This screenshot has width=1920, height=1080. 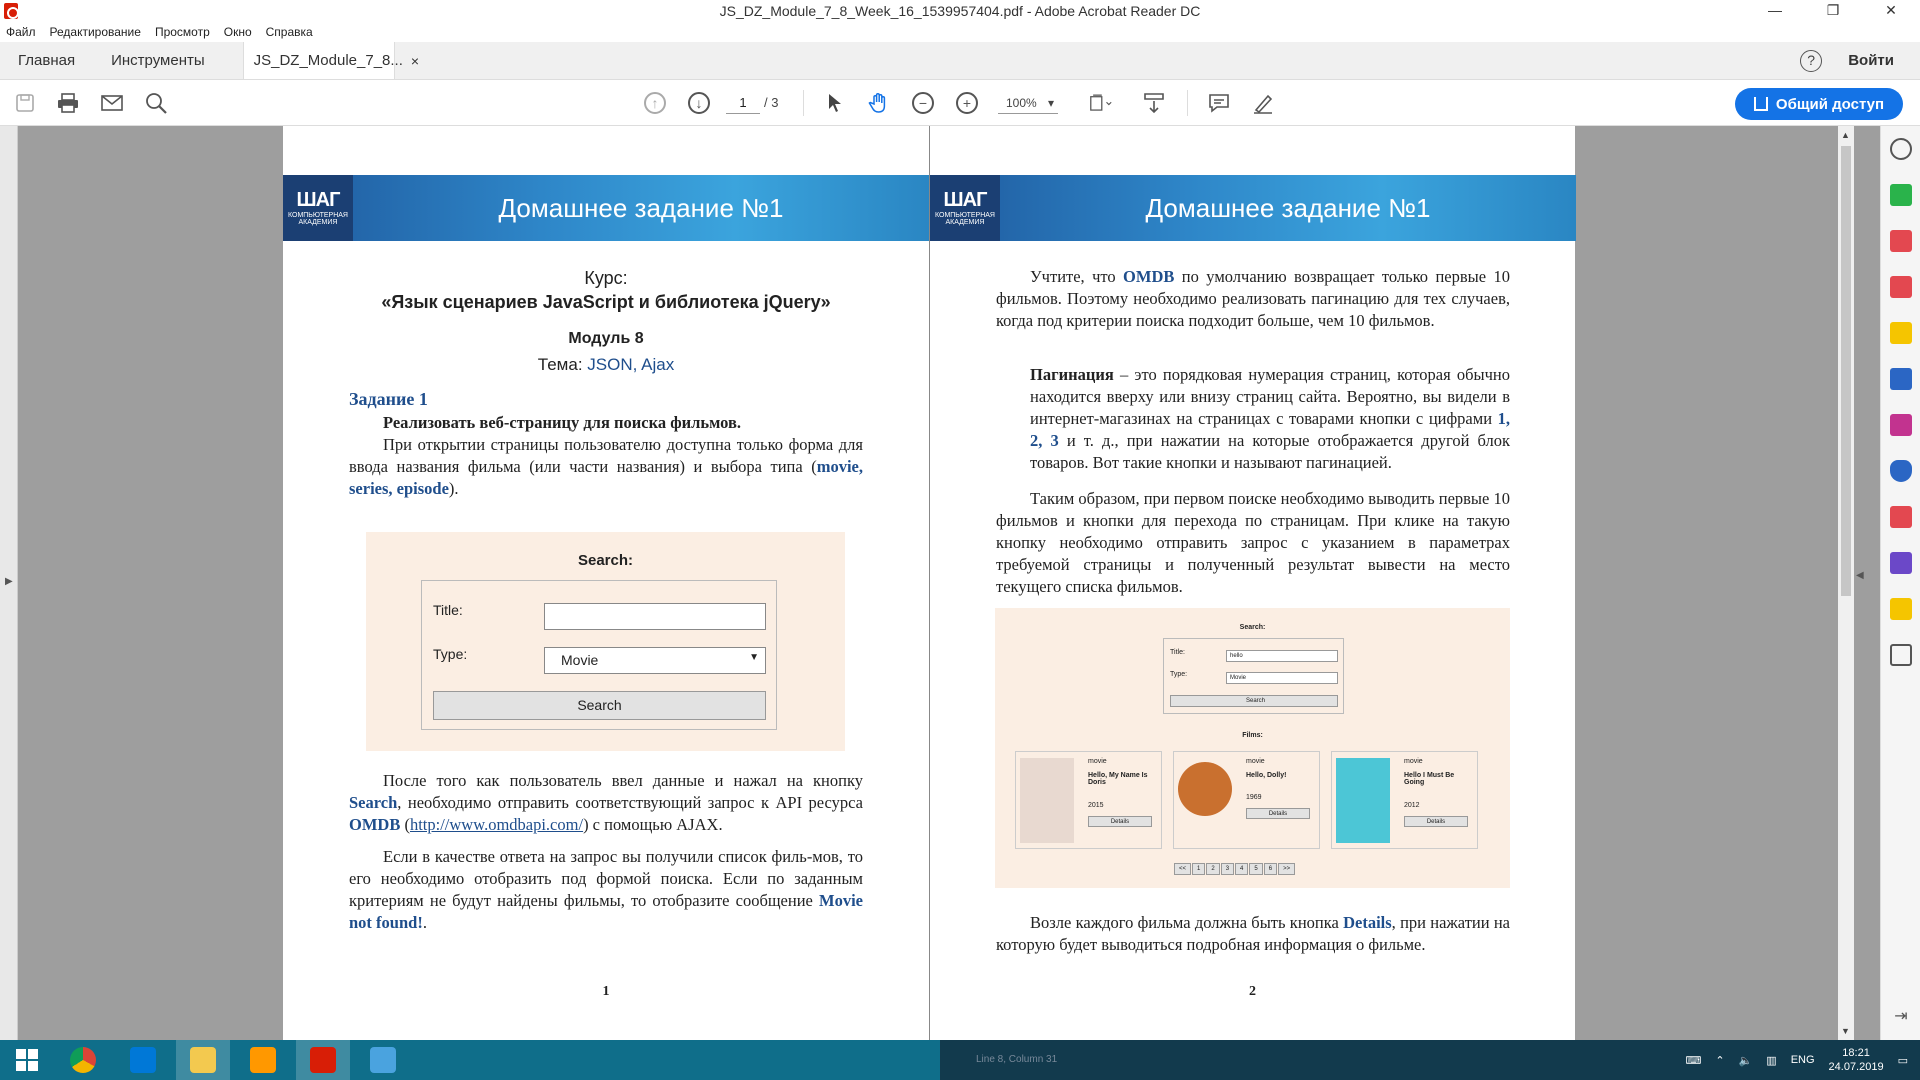 I want to click on protect-icon, so click(x=1901, y=471).